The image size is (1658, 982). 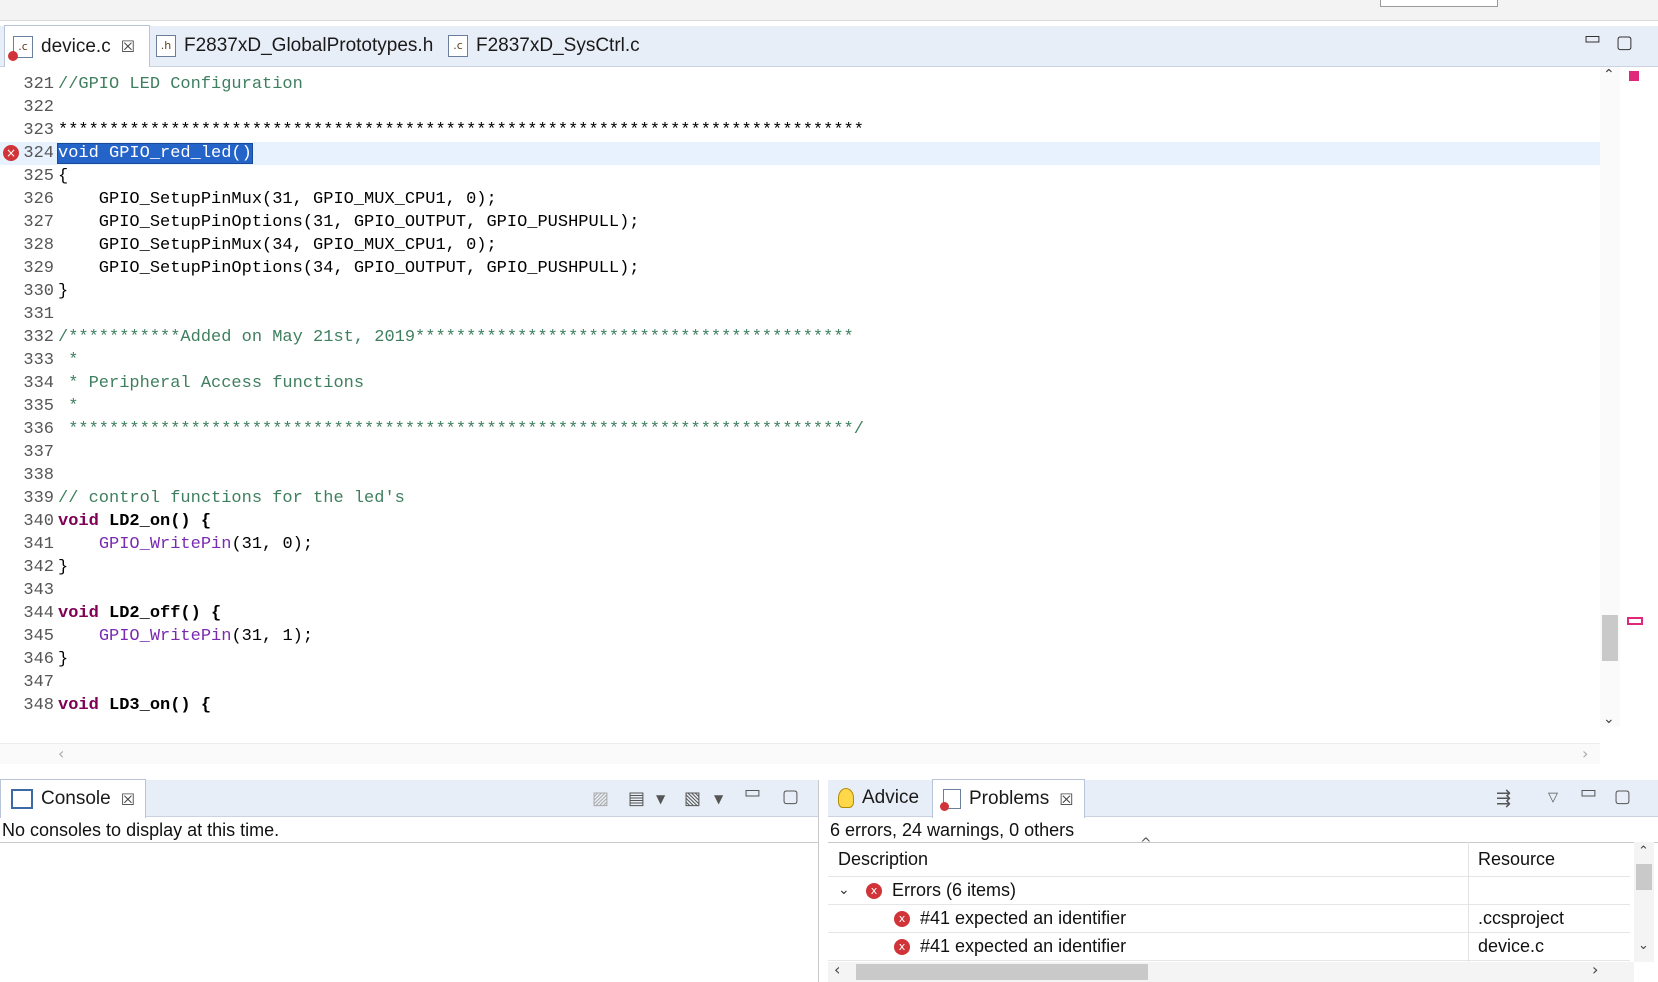 I want to click on overview-ruler, so click(x=1632, y=397).